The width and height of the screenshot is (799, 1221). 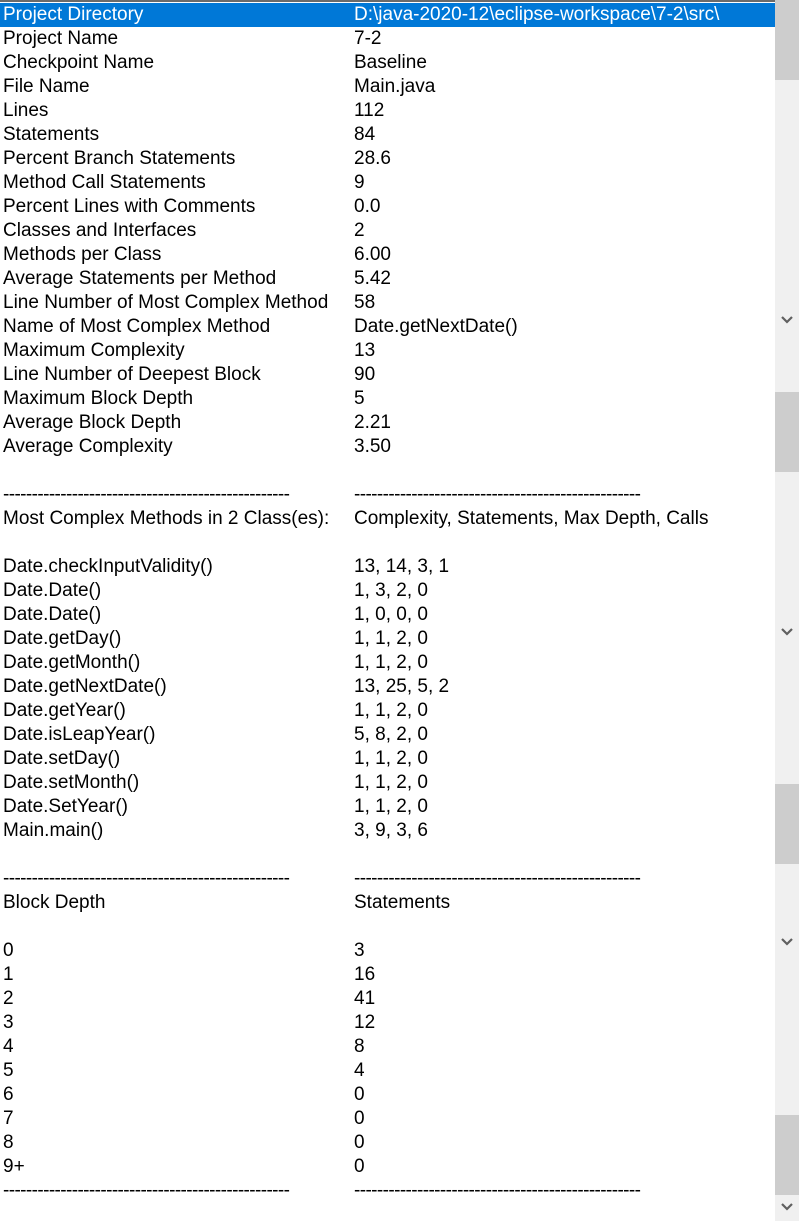 What do you see at coordinates (402, 686) in the screenshot?
I see `method-metrics: 13, 25, 5, 2` at bounding box center [402, 686].